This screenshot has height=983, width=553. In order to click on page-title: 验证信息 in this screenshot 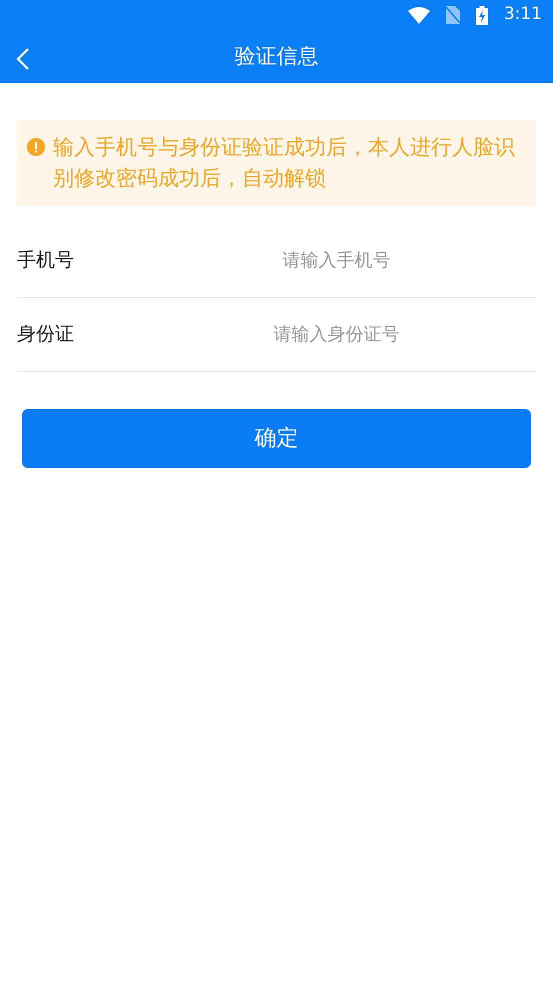, I will do `click(276, 56)`.